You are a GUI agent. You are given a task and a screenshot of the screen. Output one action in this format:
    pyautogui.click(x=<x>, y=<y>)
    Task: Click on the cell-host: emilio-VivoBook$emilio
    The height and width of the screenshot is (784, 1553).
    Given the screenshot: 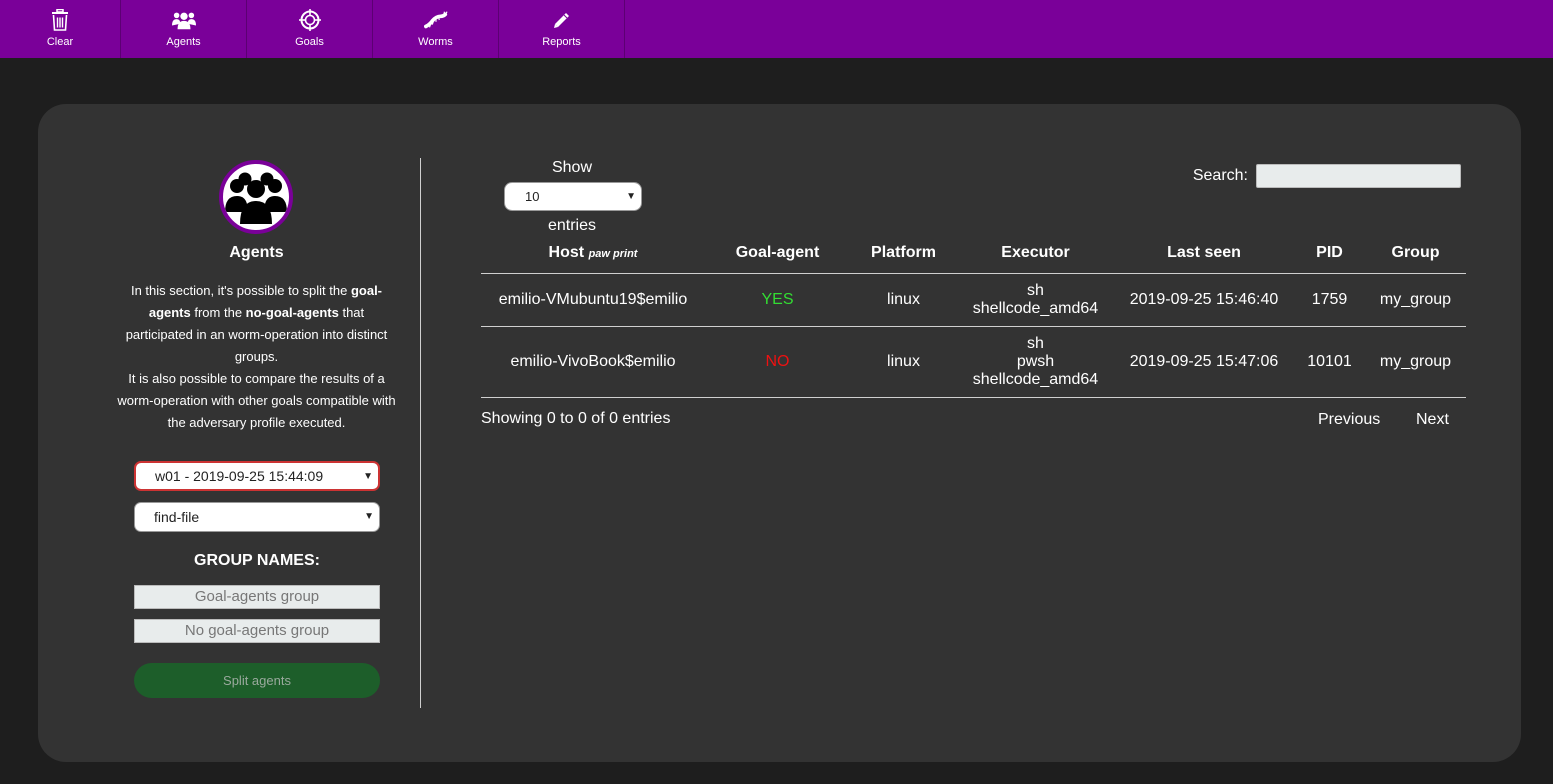 What is the action you would take?
    pyautogui.click(x=593, y=362)
    